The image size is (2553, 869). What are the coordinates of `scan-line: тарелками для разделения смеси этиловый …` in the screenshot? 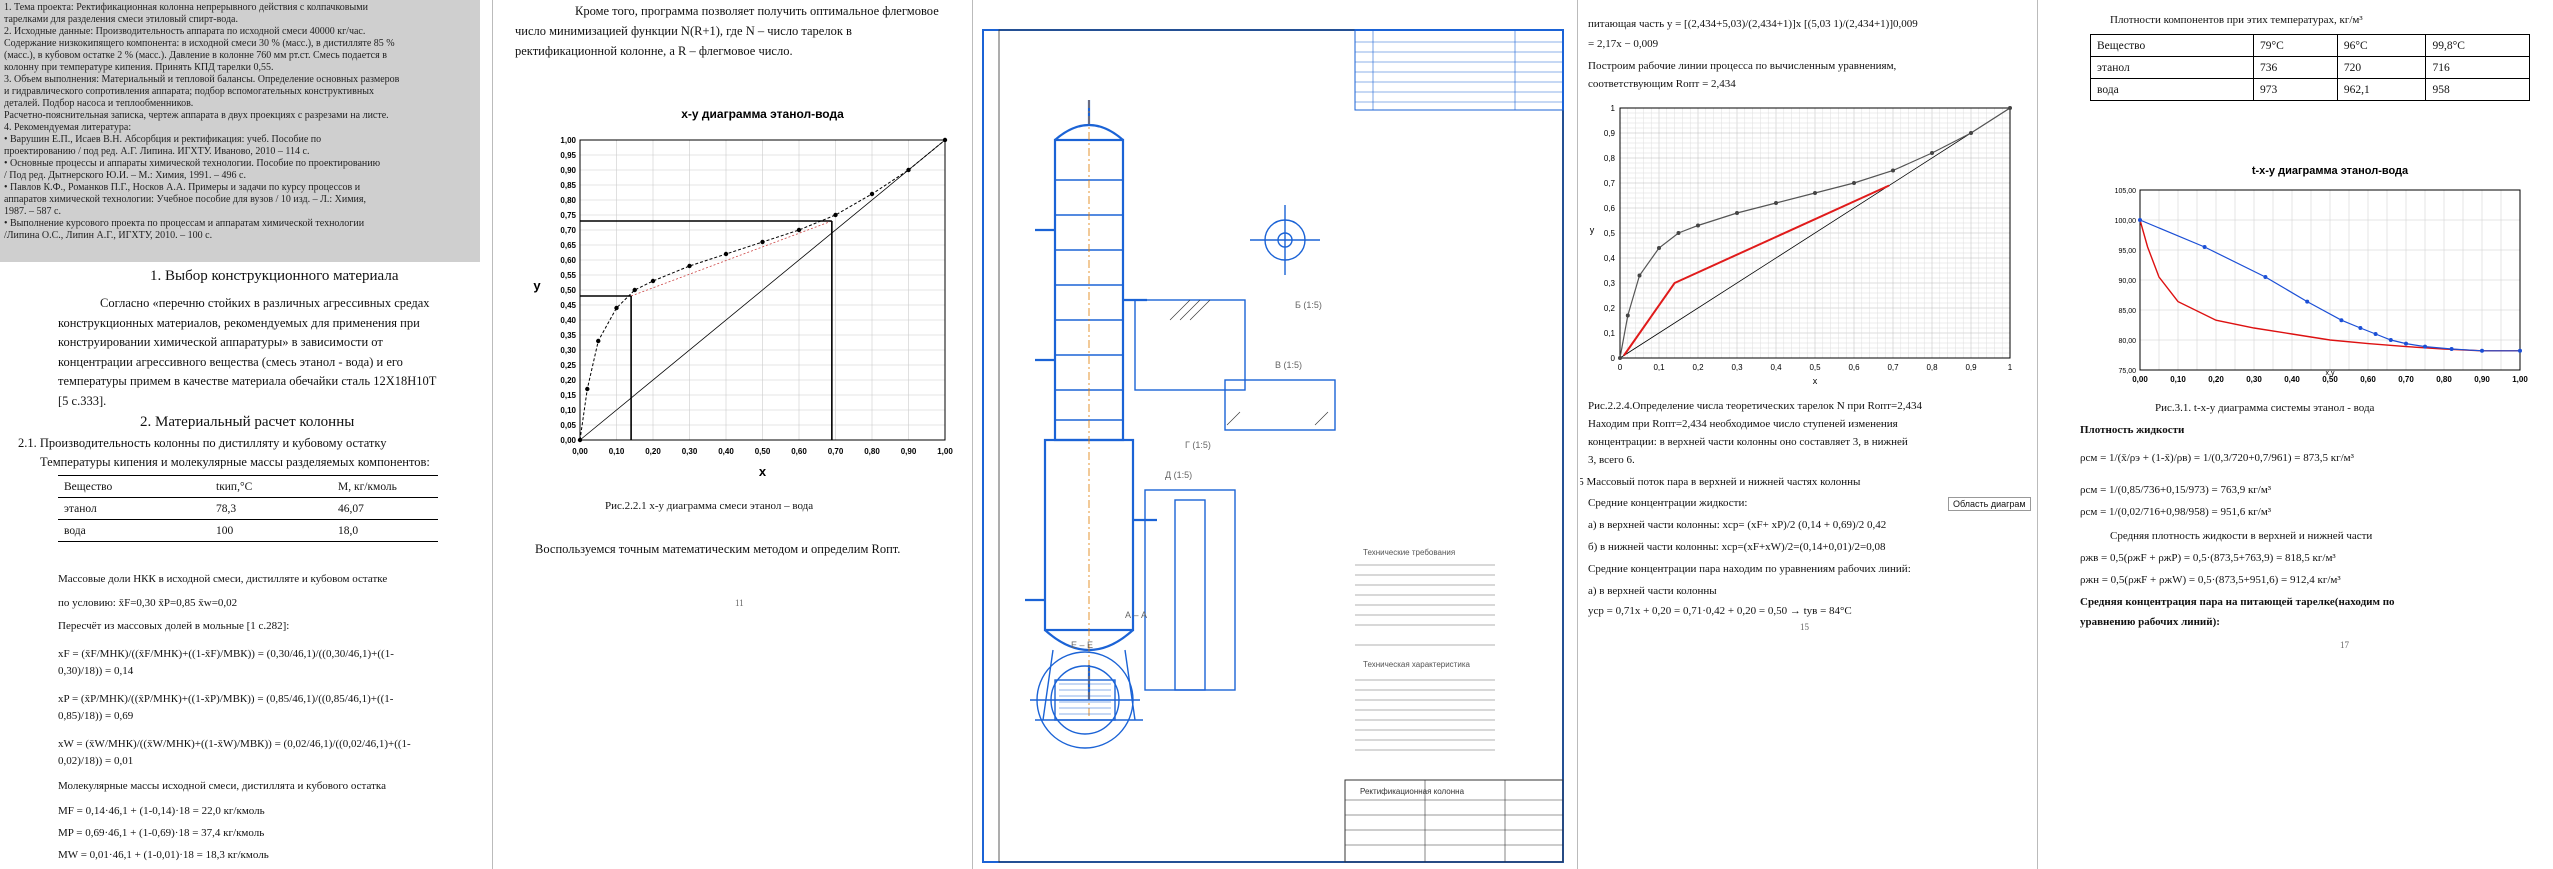 It's located at (121, 19).